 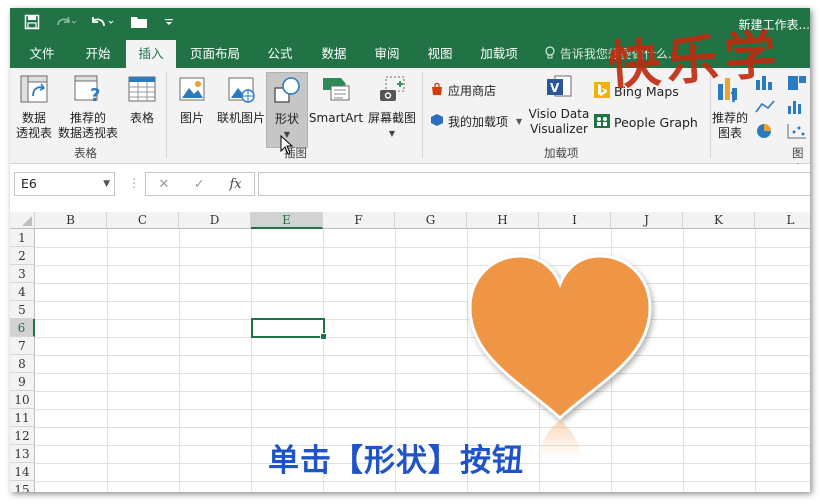 What do you see at coordinates (559, 105) in the screenshot?
I see `visio-visualizer-button: V Visio Data Visualizer` at bounding box center [559, 105].